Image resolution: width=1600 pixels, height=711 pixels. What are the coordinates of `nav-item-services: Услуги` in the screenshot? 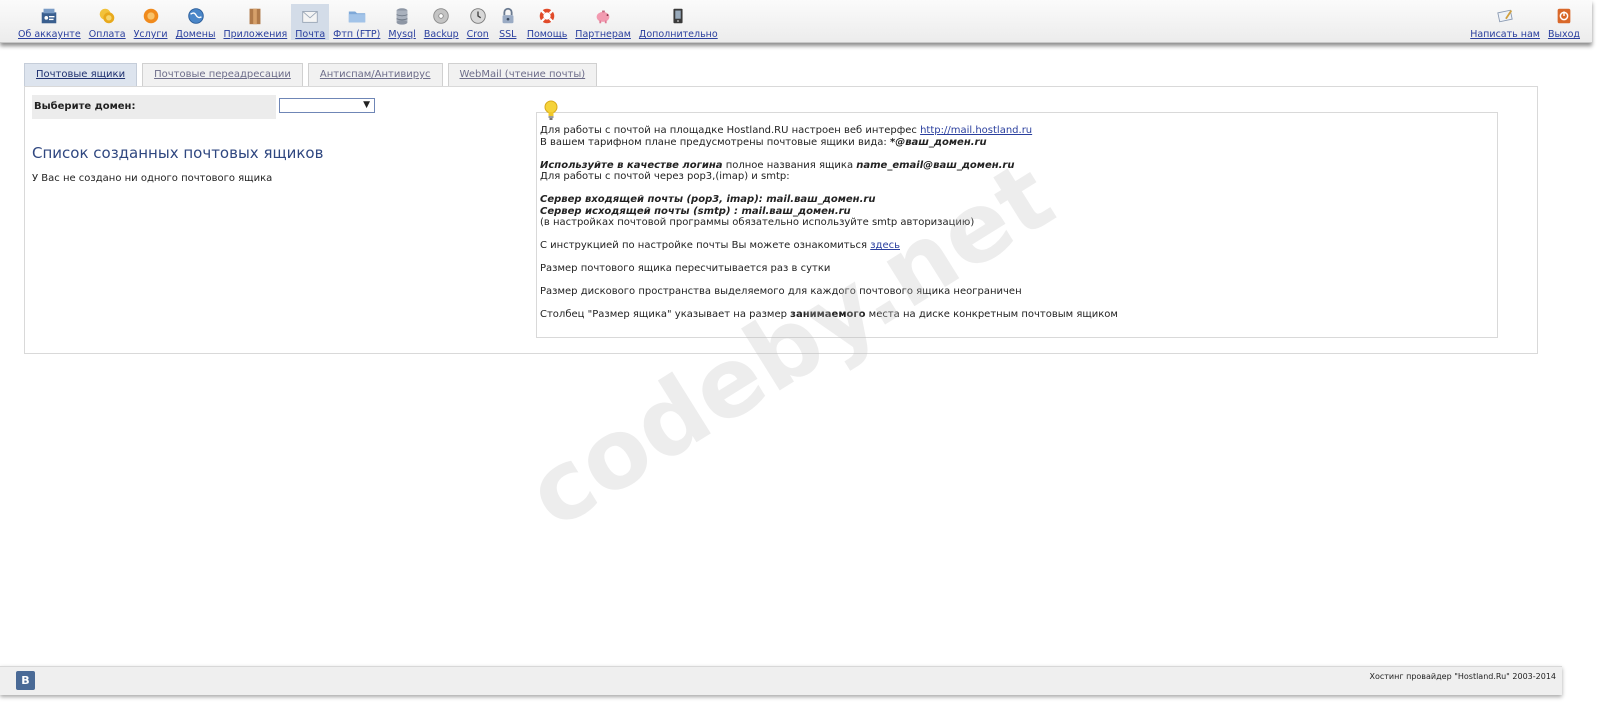 It's located at (151, 22).